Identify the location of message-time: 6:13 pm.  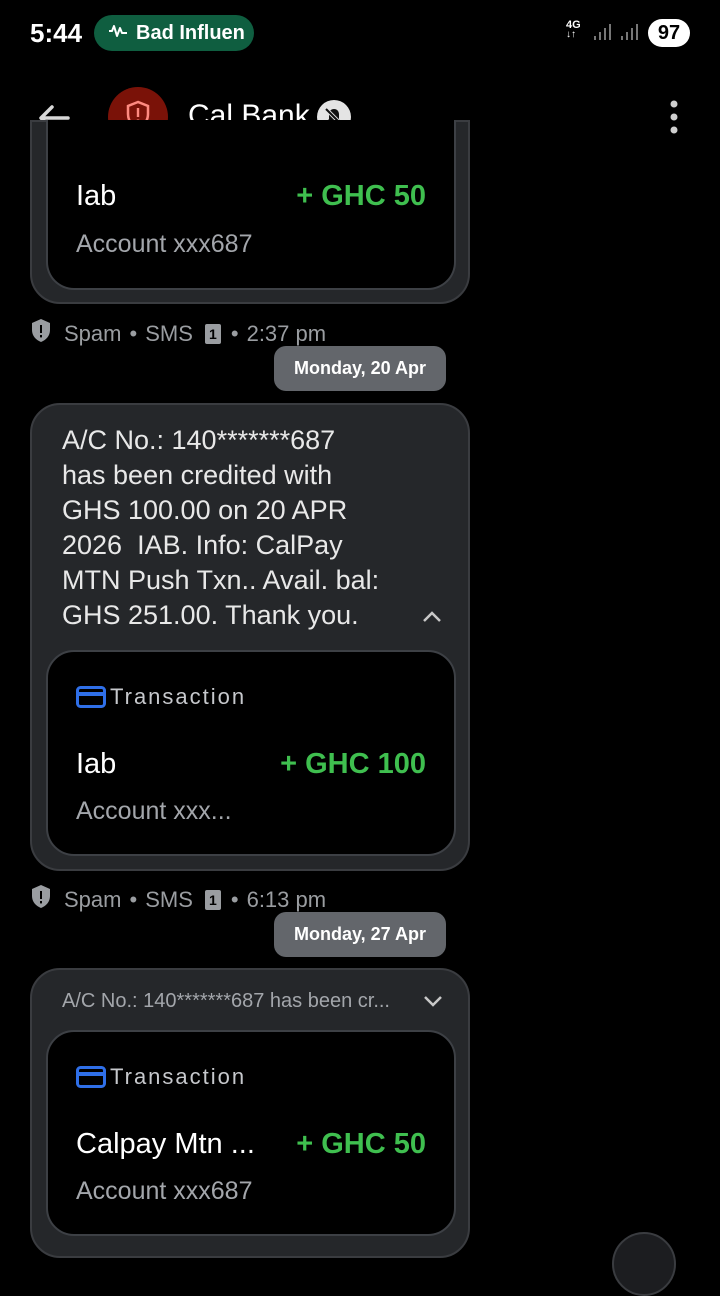
(286, 899).